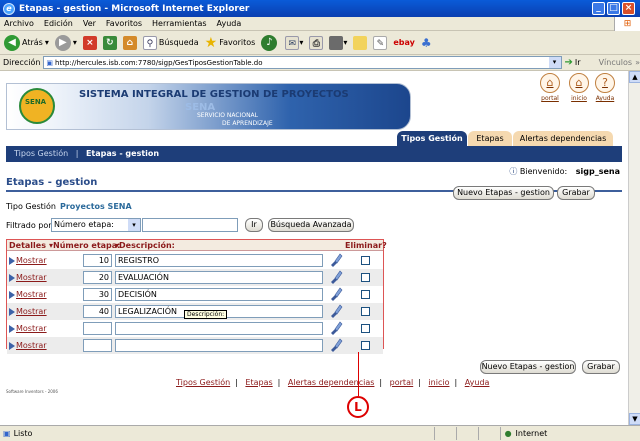 This screenshot has height=441, width=640. Describe the element at coordinates (219, 277) in the screenshot. I see `descripcion-input: EVALUACIÓN` at that location.